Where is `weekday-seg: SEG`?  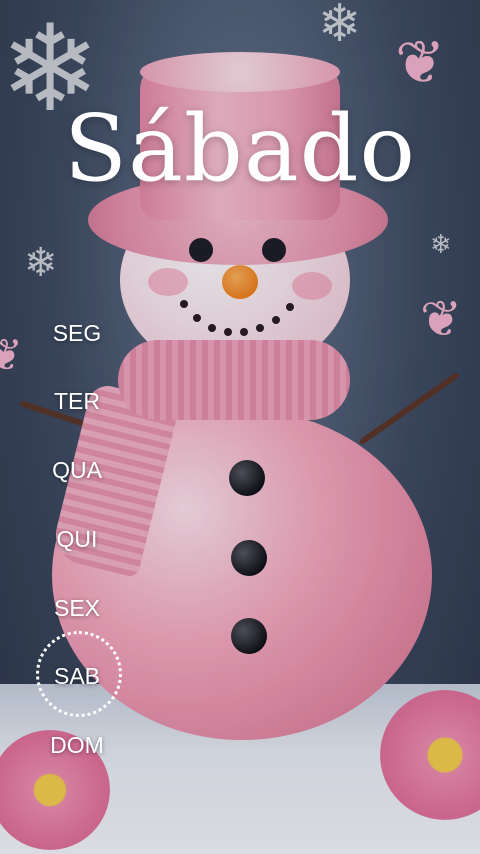 weekday-seg: SEG is located at coordinates (77, 333).